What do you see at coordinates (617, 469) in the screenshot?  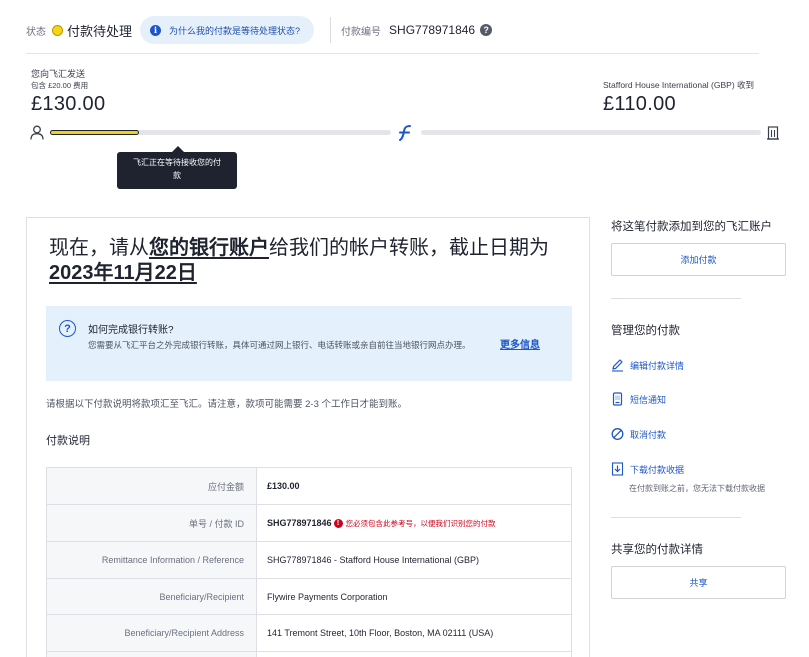 I see `download-icon` at bounding box center [617, 469].